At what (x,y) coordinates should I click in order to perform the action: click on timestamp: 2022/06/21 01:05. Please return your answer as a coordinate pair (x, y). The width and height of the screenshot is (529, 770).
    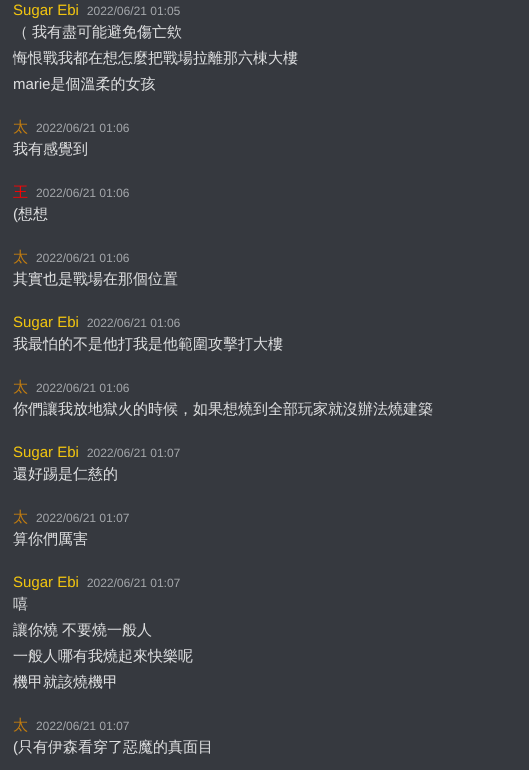
    Looking at the image, I should click on (133, 11).